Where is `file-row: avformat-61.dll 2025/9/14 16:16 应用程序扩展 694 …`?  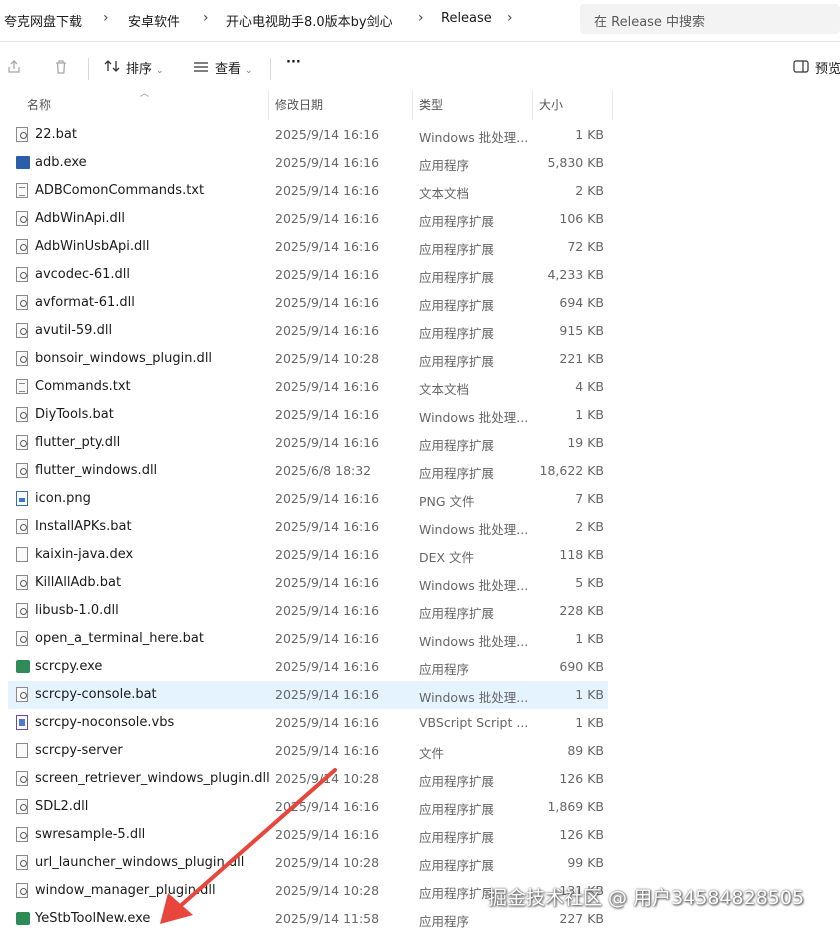
file-row: avformat-61.dll 2025/9/14 16:16 应用程序扩展 694 … is located at coordinates (308, 303).